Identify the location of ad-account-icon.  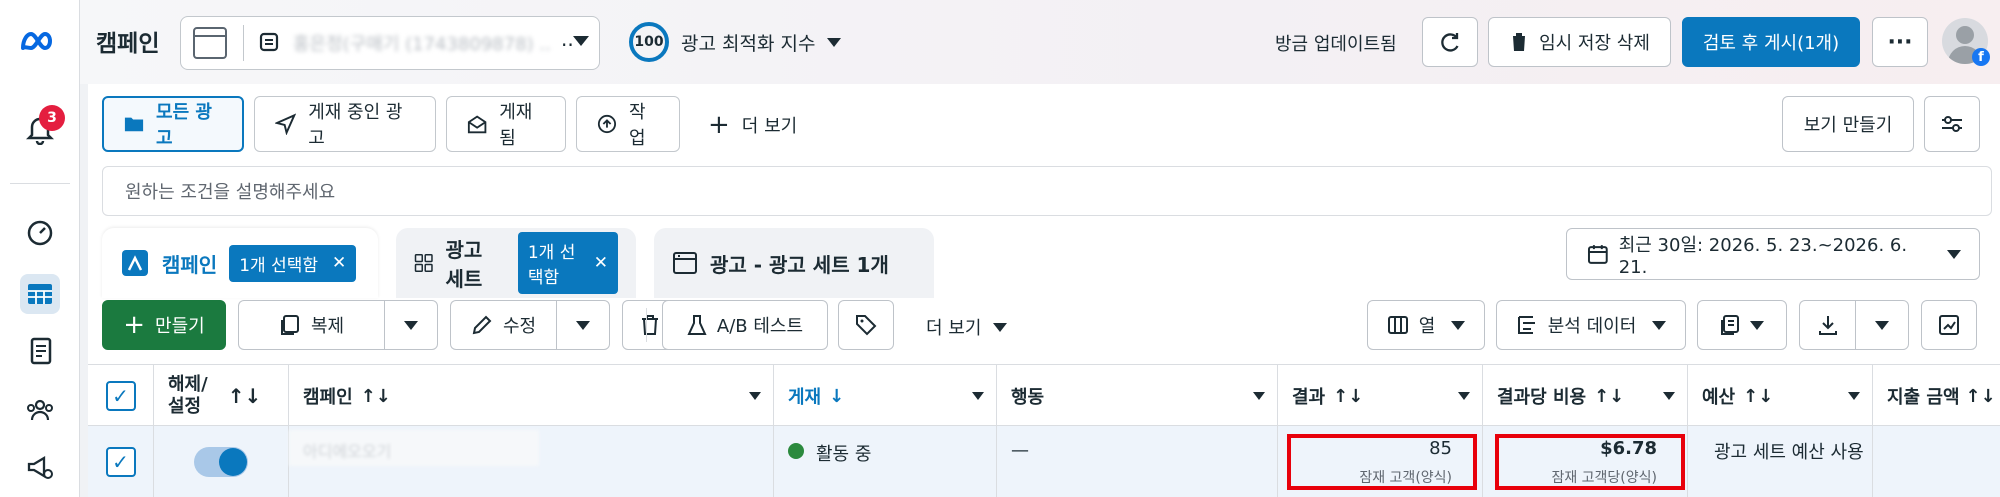
(271, 42).